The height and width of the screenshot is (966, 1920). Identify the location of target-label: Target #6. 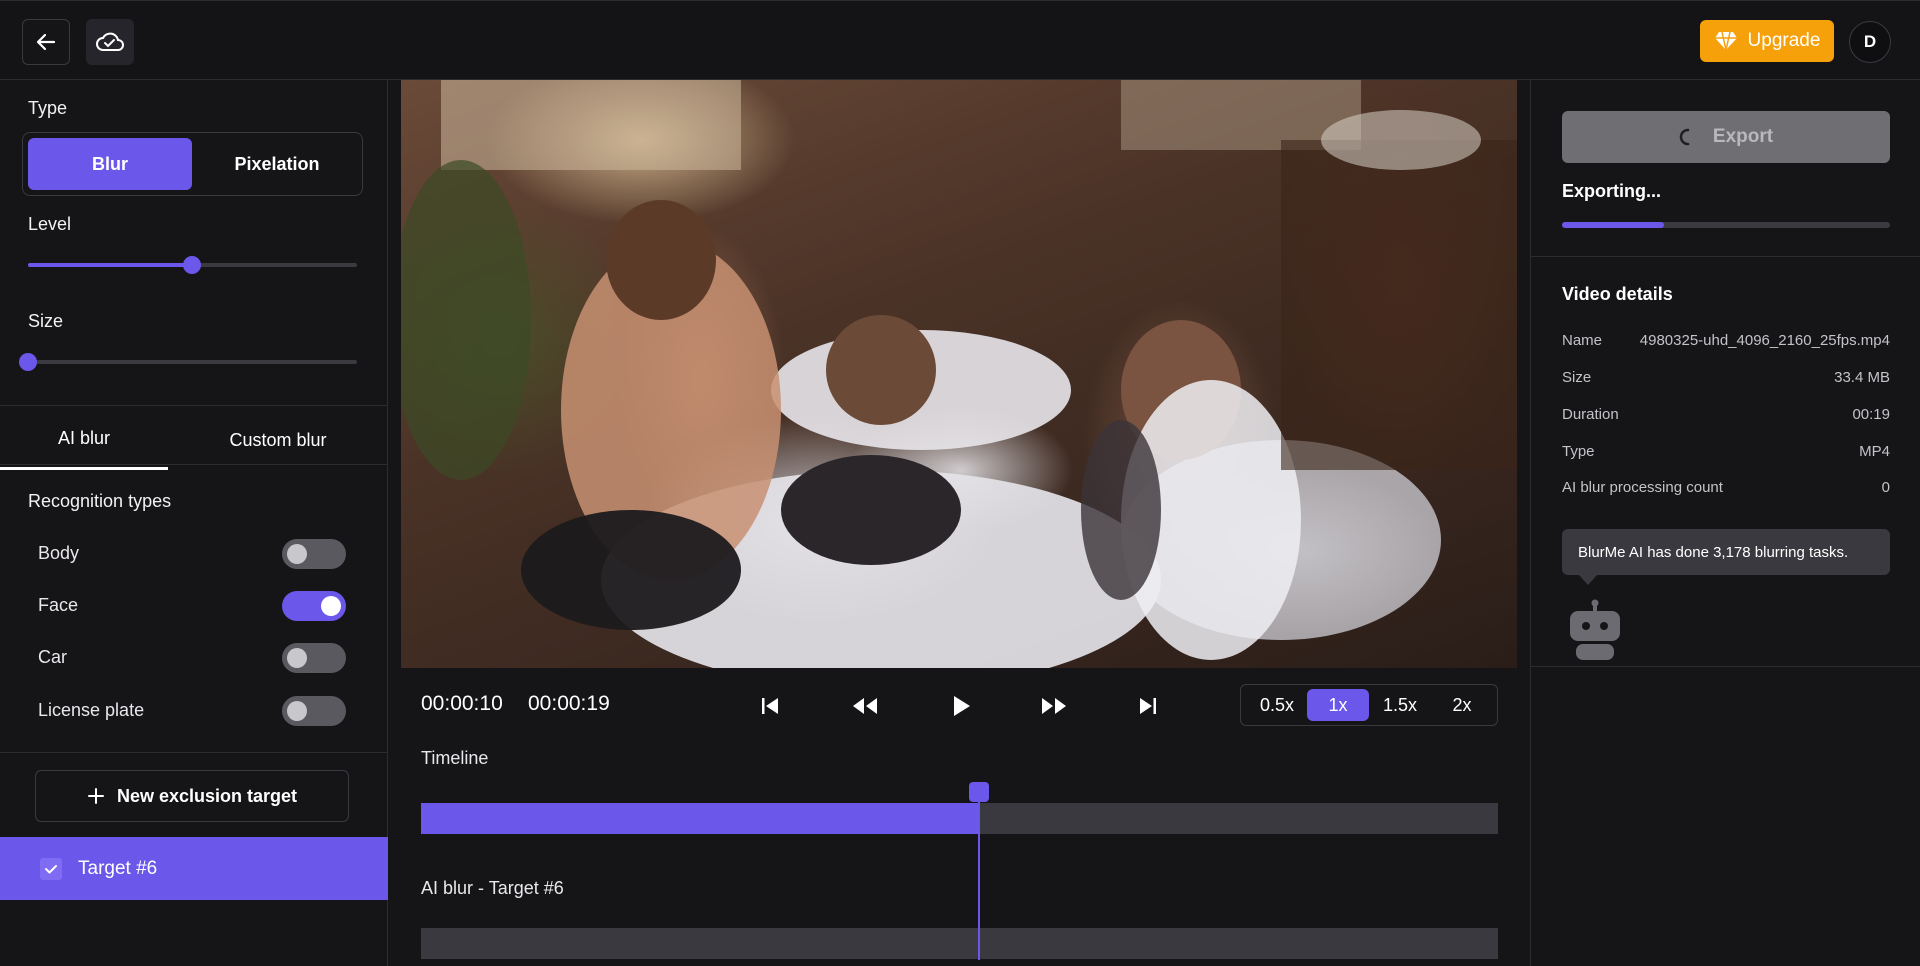
(118, 868).